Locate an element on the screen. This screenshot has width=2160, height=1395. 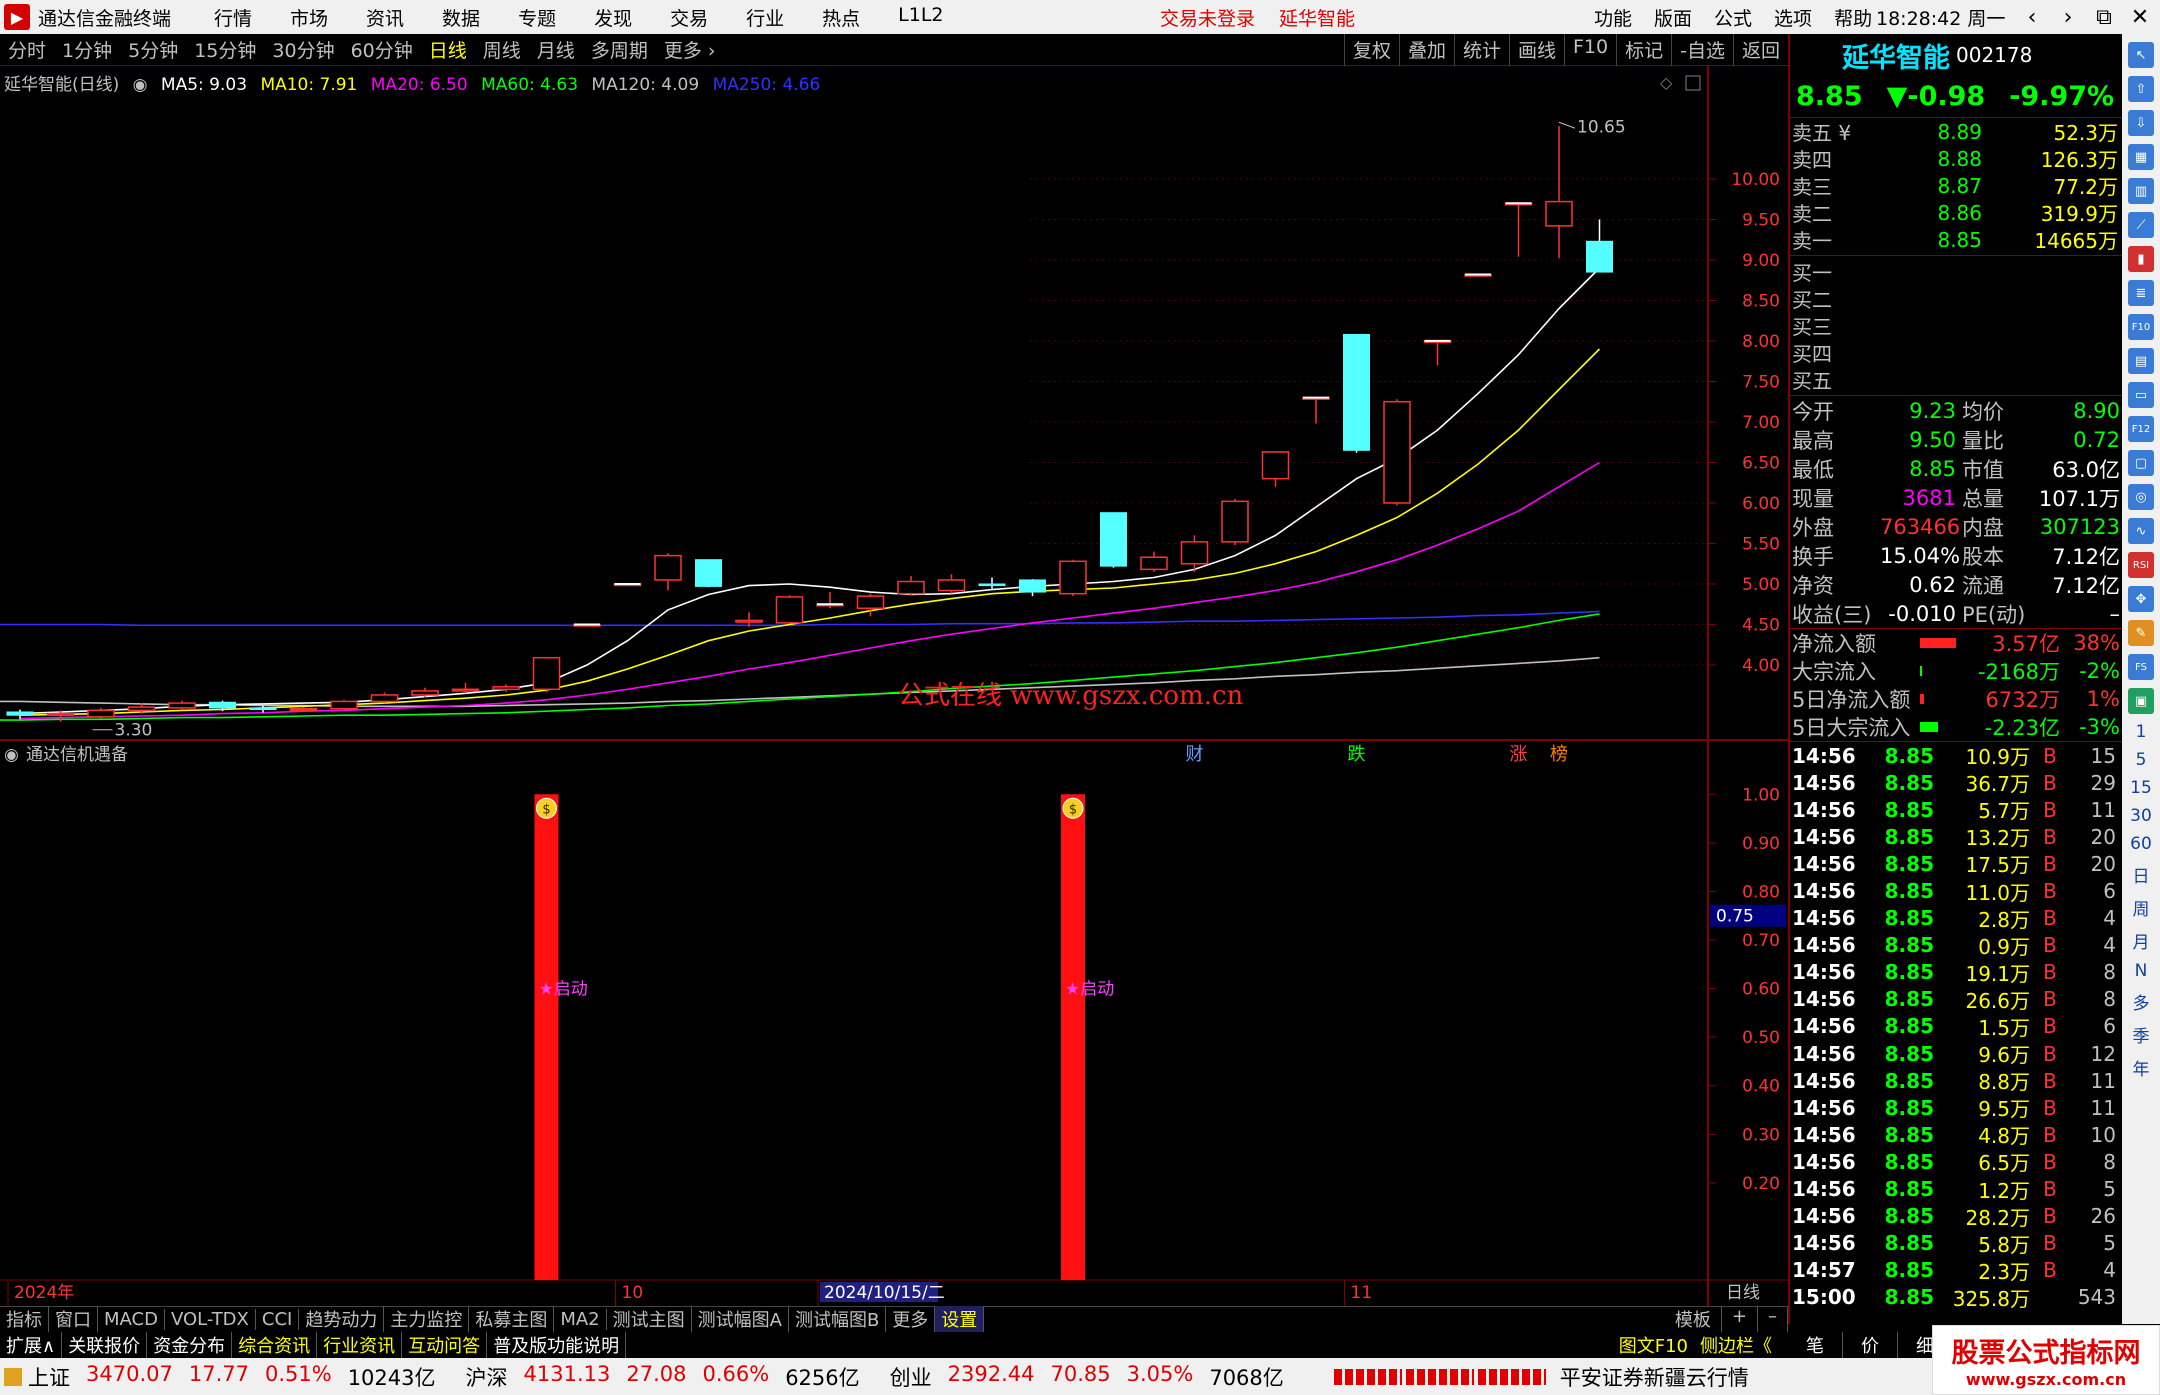
rsi-icon: RSI is located at coordinates (2141, 565).